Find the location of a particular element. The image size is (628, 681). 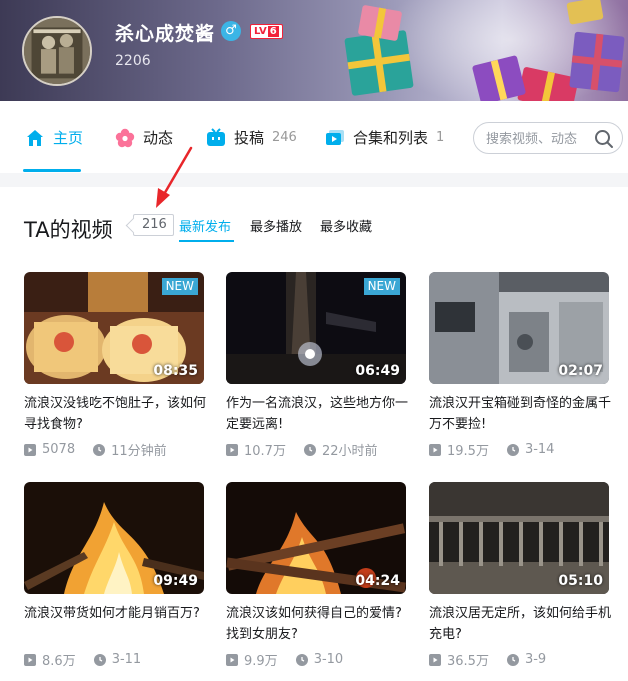

home-icon is located at coordinates (35, 138).